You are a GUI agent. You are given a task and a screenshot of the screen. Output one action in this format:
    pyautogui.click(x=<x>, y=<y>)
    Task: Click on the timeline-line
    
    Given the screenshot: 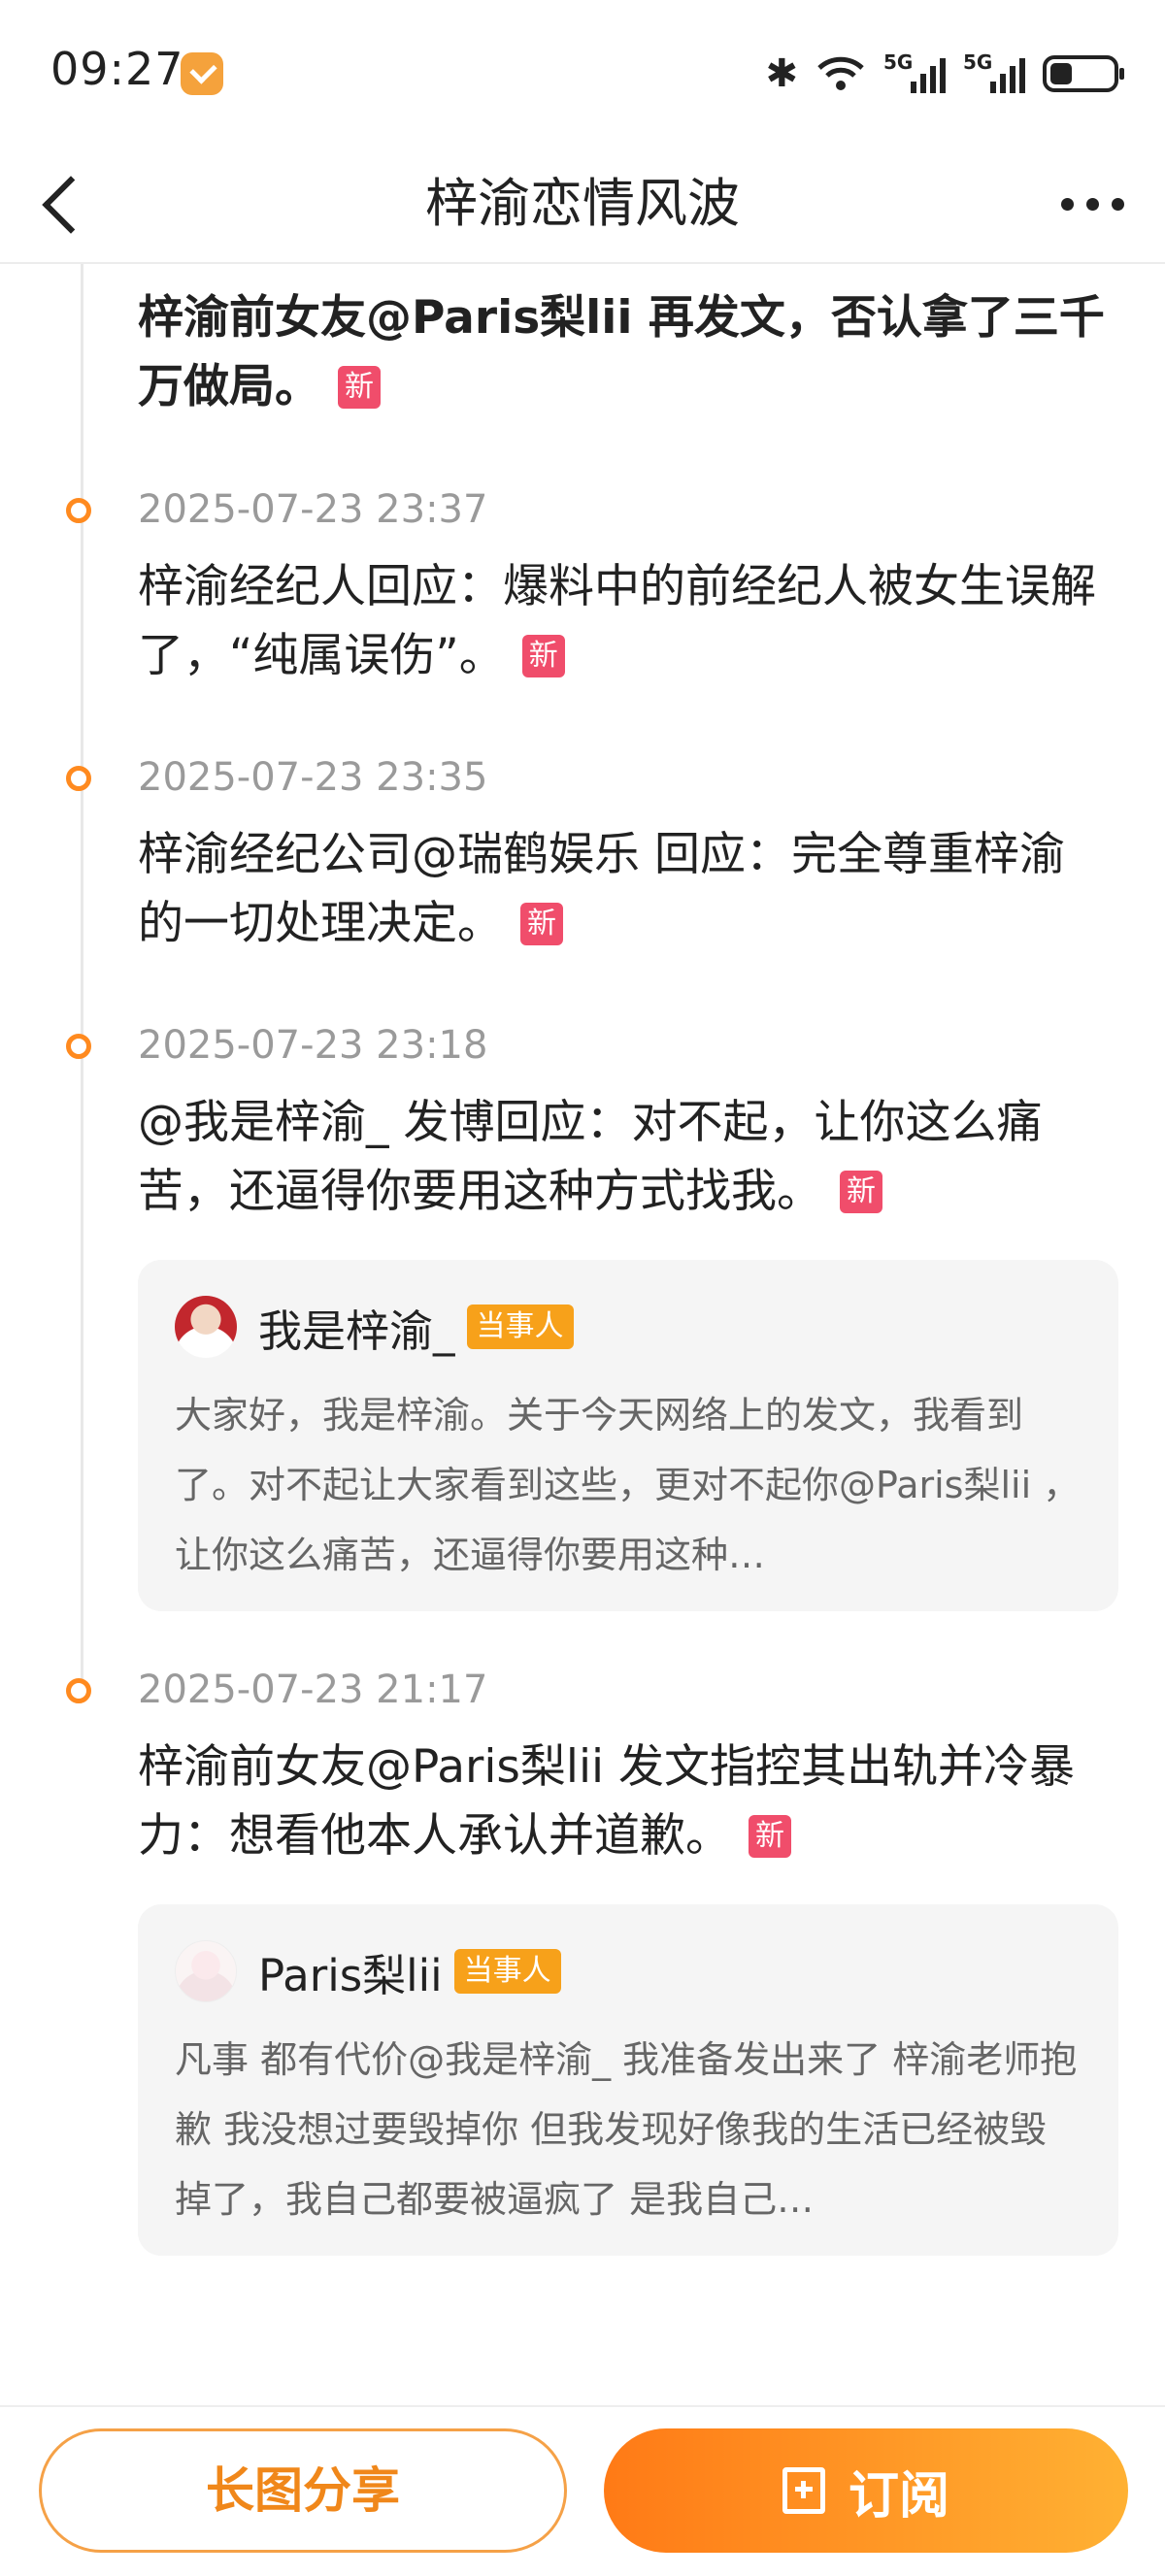 What is the action you would take?
    pyautogui.click(x=82, y=972)
    